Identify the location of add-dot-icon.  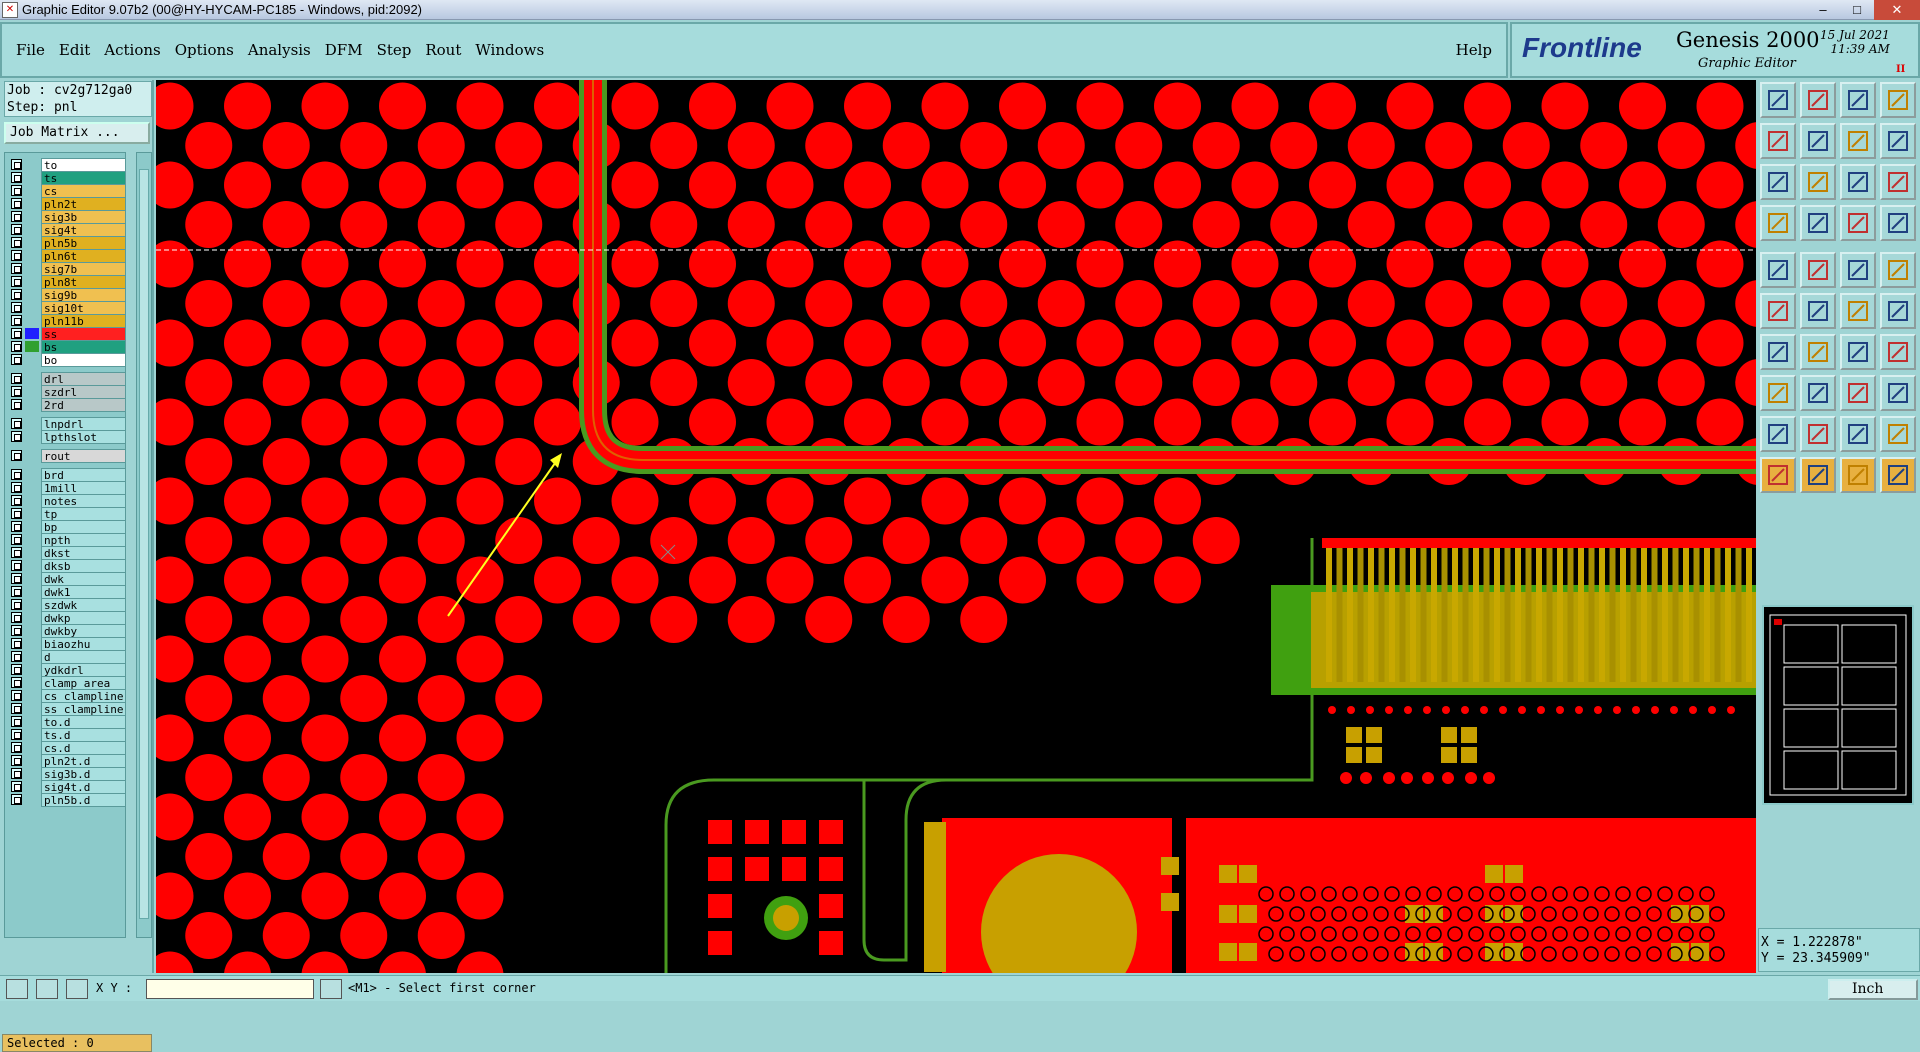
(1898, 270).